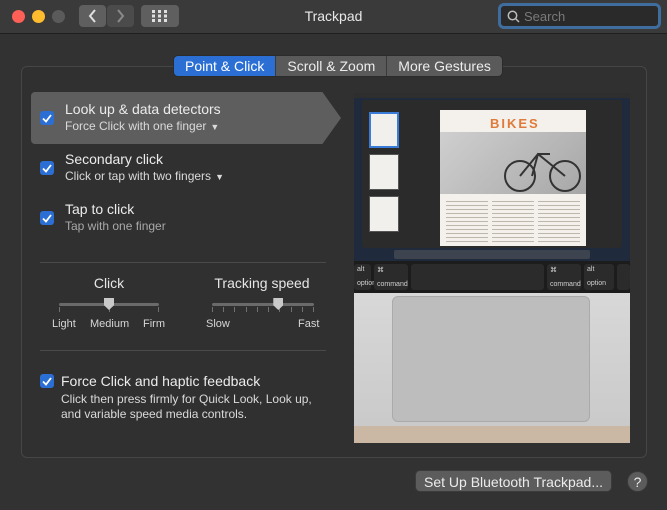  I want to click on preview-screen: BIKES, so click(492, 177).